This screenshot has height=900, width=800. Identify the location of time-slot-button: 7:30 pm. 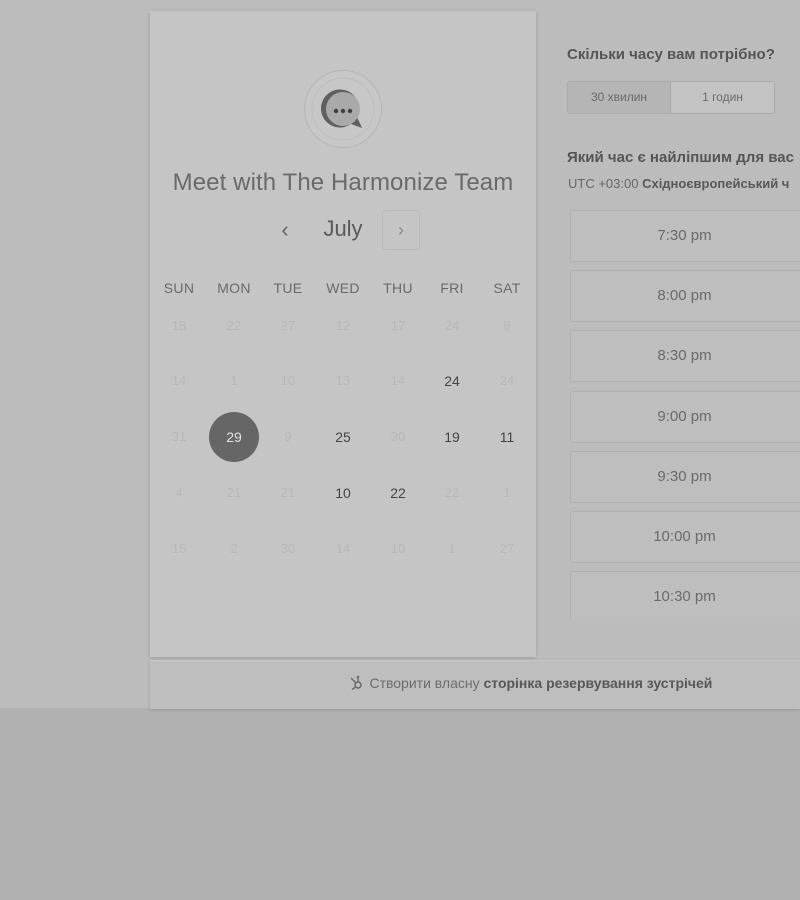
(685, 236).